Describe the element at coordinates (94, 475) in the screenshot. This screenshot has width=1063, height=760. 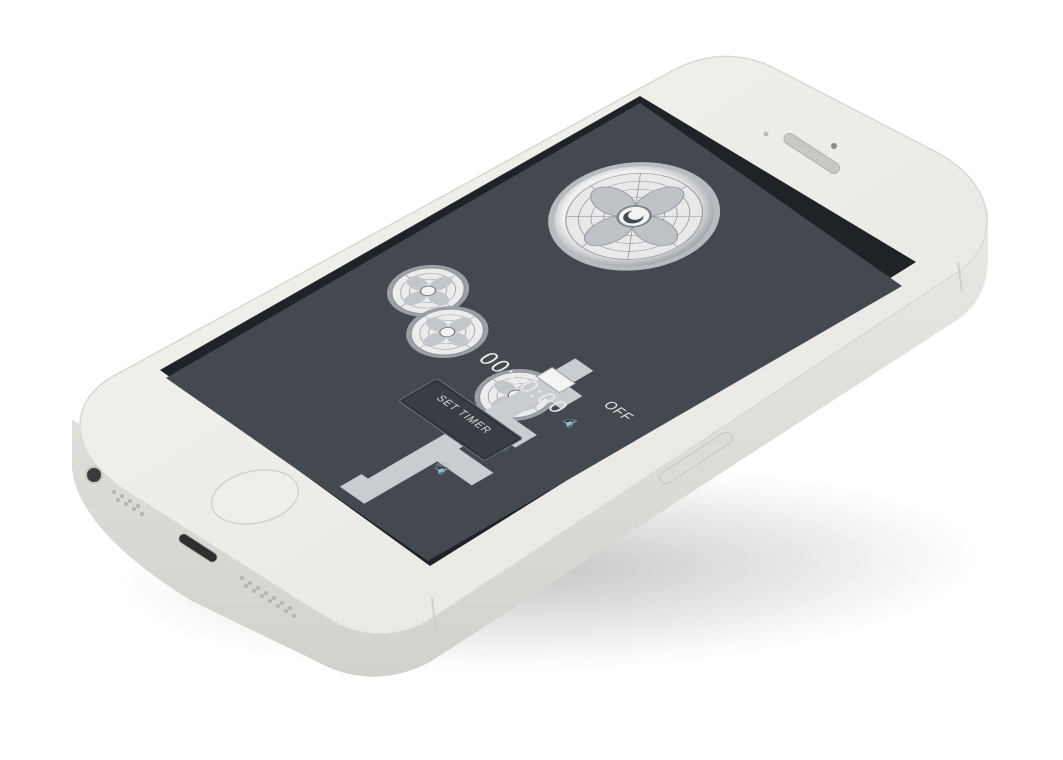
I see `headphone-jack` at that location.